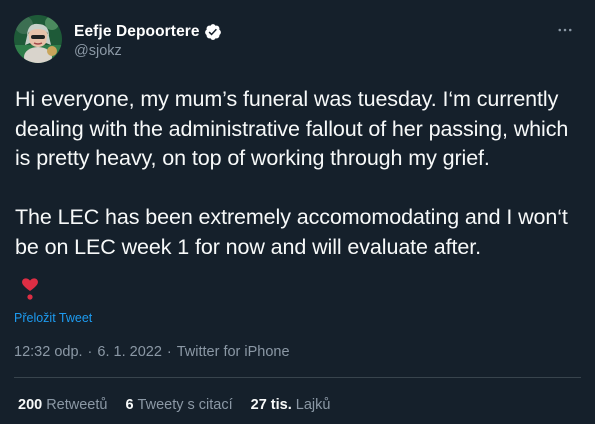 This screenshot has width=595, height=424. I want to click on author-name-row: Eefje Depoortere, so click(148, 32).